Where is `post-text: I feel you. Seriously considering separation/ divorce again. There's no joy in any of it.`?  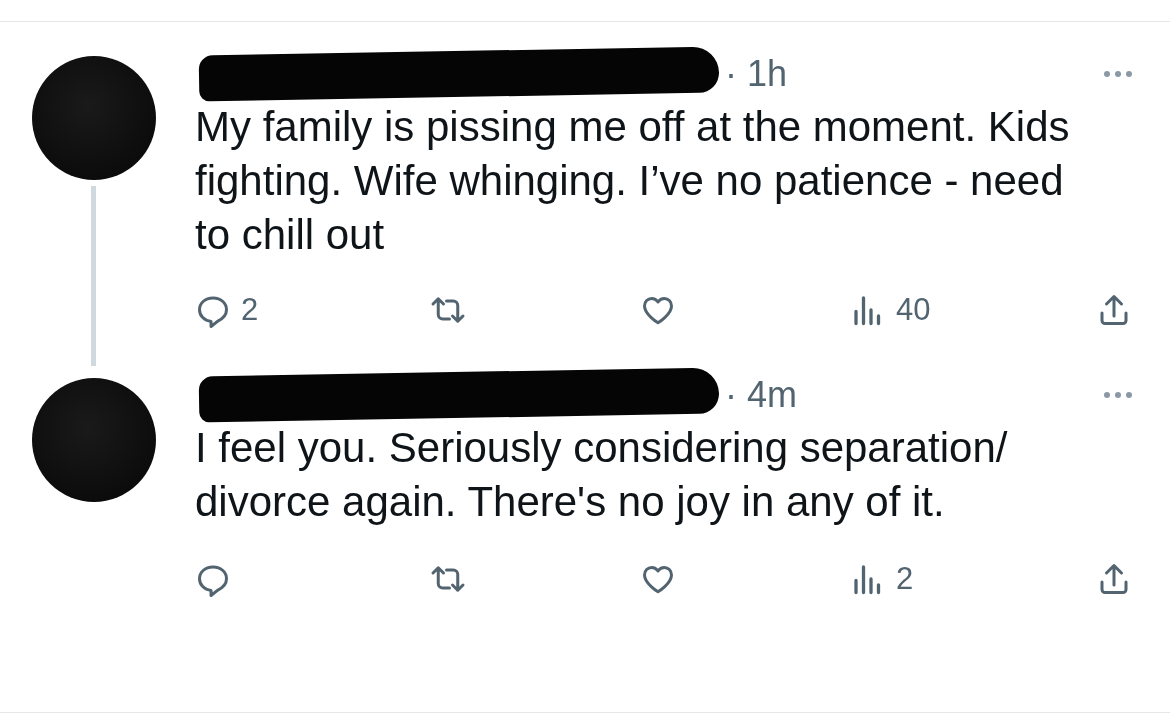
post-text: I feel you. Seriously considering separation/ divorce again. There's no joy in any of it. is located at coordinates (602, 475).